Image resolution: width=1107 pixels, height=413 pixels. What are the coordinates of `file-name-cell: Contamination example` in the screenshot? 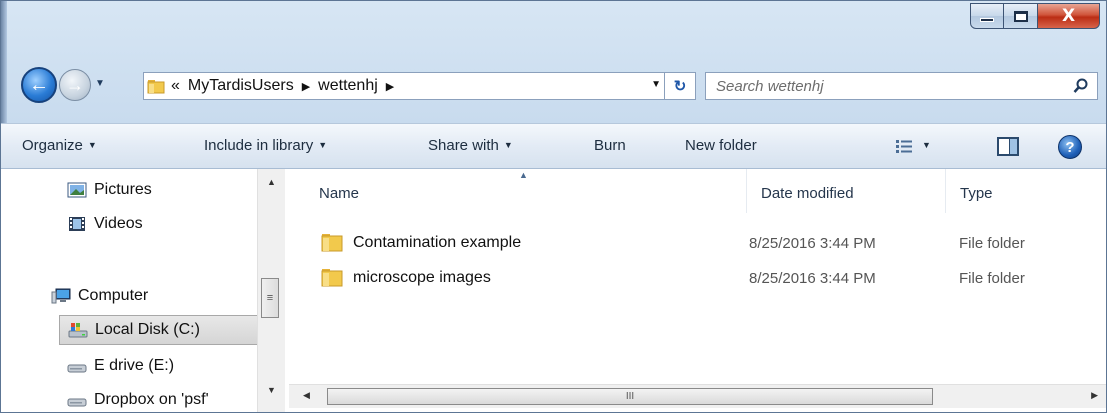 It's located at (421, 242).